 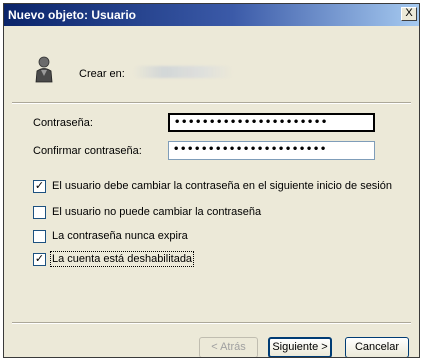 What do you see at coordinates (377, 347) in the screenshot?
I see `cancel-button: Cancelar` at bounding box center [377, 347].